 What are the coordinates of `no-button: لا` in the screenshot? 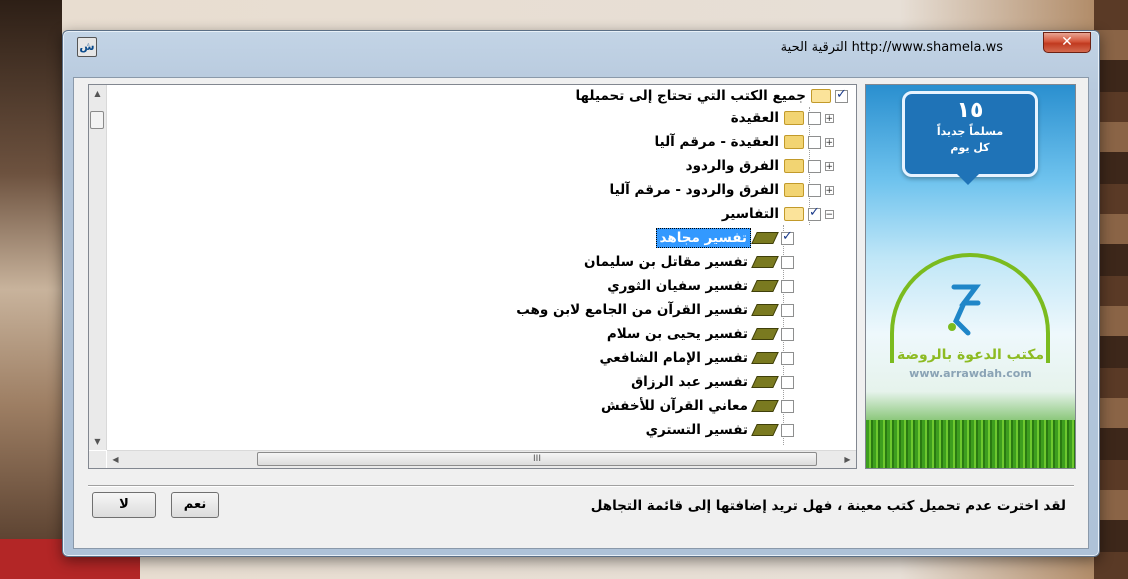 It's located at (124, 505).